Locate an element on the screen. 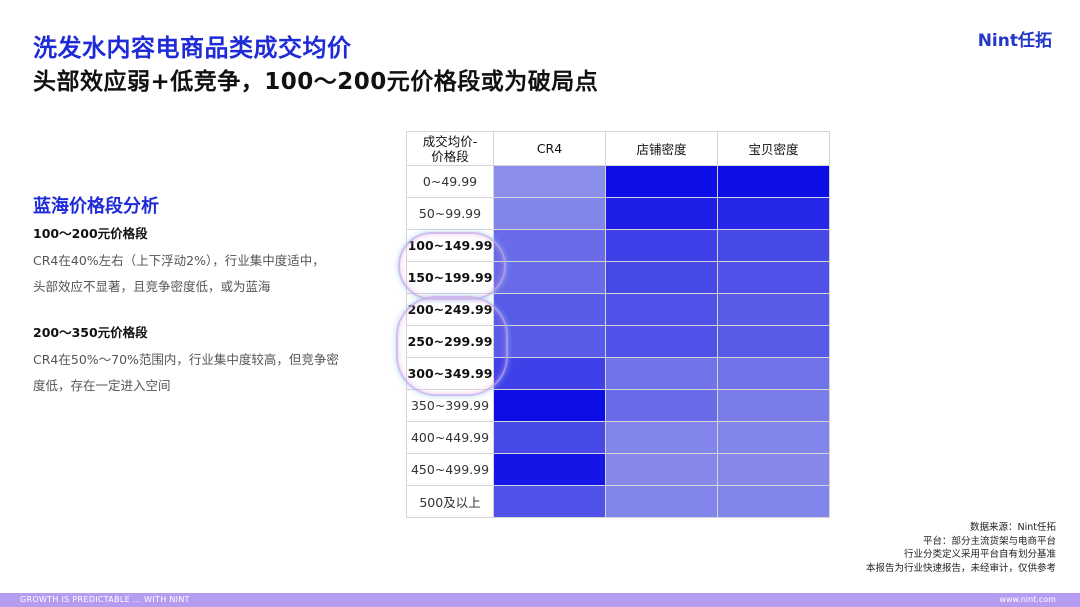 Image resolution: width=1080 pixels, height=607 pixels. heatmap-row: 400~449.99 is located at coordinates (618, 437).